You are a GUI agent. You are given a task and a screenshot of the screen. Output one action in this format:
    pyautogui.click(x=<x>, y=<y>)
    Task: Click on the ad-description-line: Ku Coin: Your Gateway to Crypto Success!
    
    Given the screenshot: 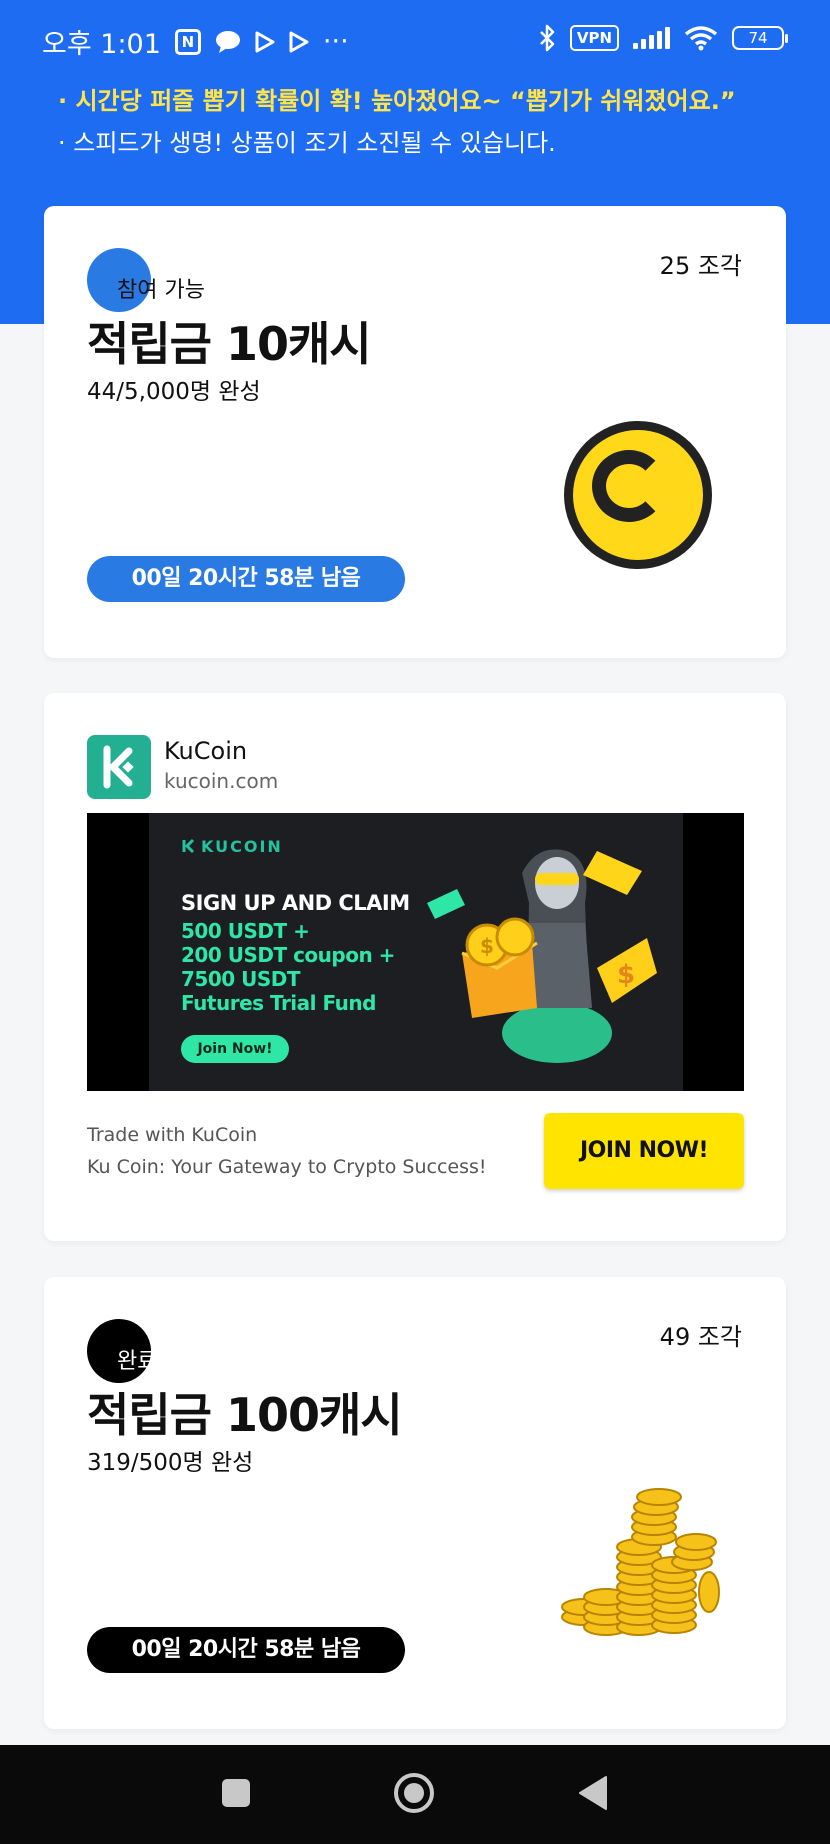 What is the action you would take?
    pyautogui.click(x=287, y=1167)
    